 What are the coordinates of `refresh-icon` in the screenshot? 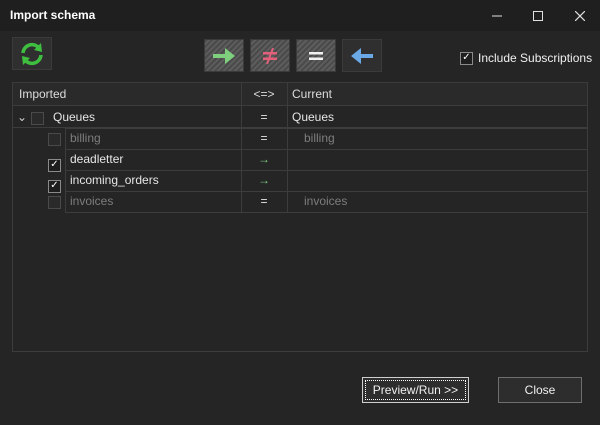 It's located at (32, 53).